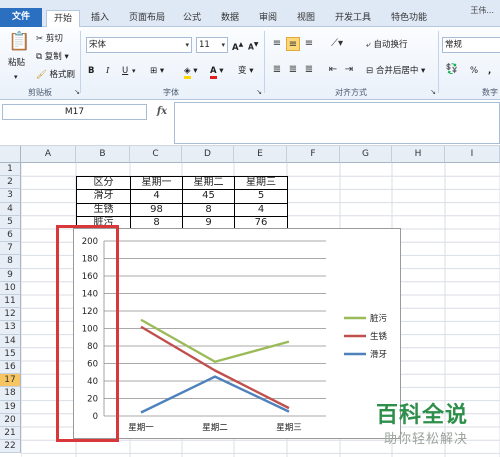 This screenshot has width=500, height=457. What do you see at coordinates (139, 45) in the screenshot?
I see `font-name-select: 宋体 ▾` at bounding box center [139, 45].